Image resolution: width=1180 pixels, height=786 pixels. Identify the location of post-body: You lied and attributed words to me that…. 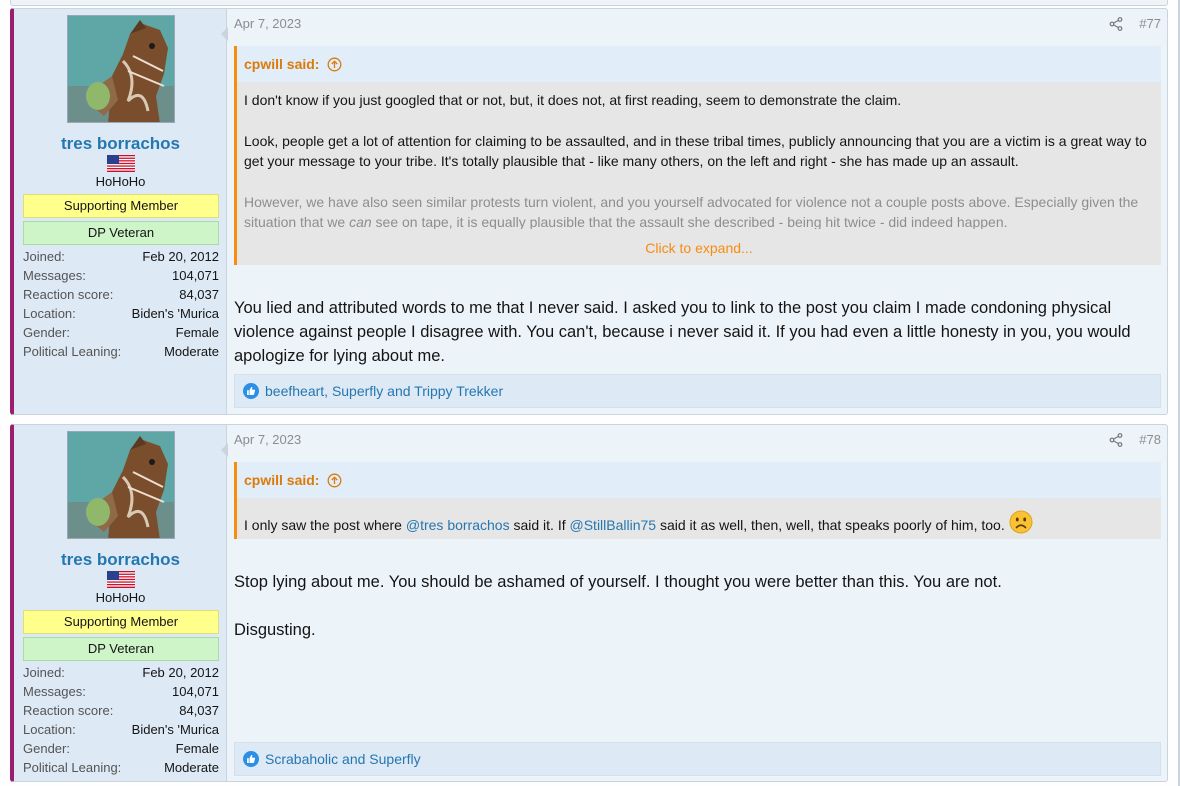
(682, 332).